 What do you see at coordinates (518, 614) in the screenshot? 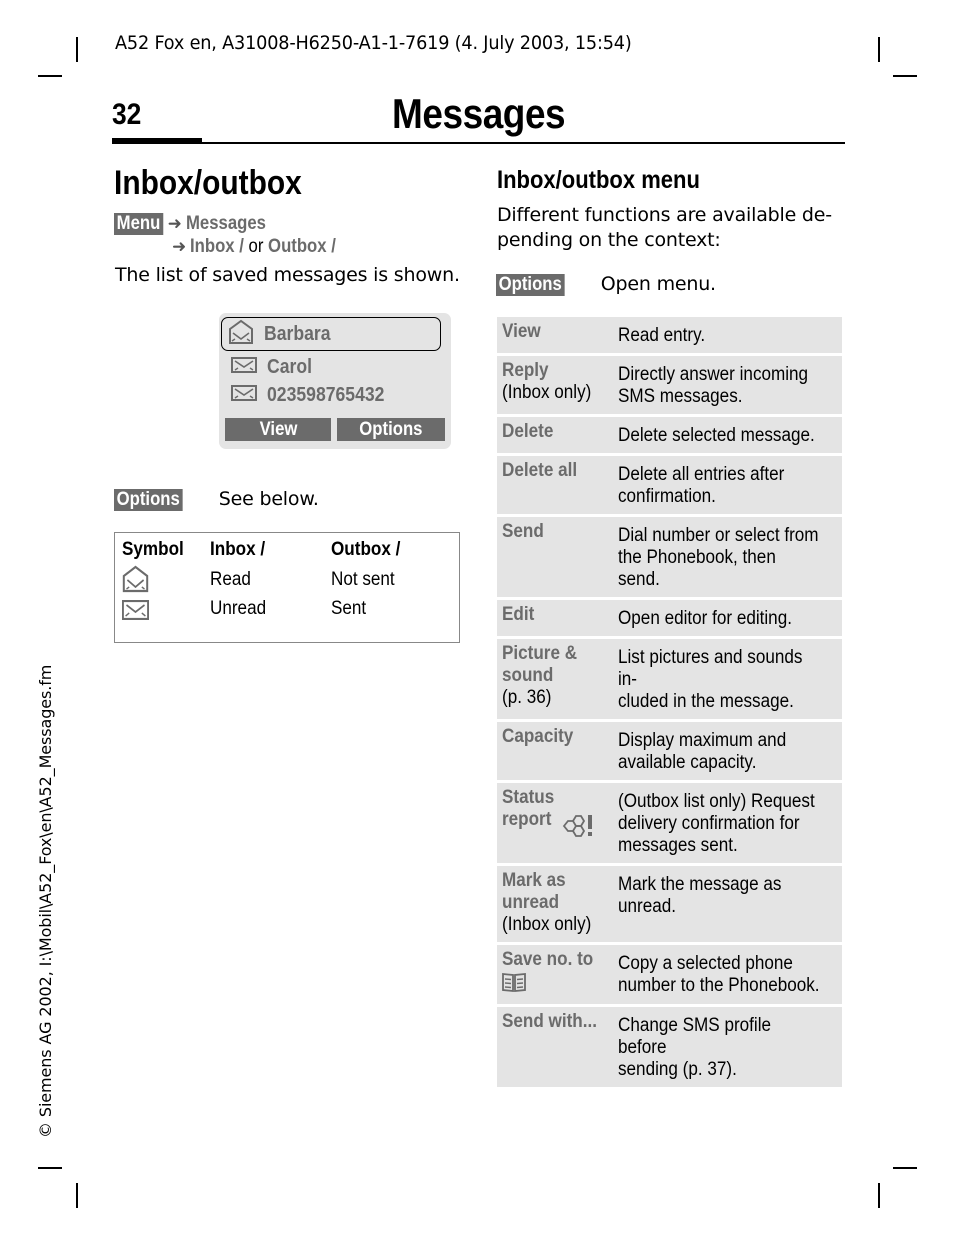
I see `menu-option-name: Edit` at bounding box center [518, 614].